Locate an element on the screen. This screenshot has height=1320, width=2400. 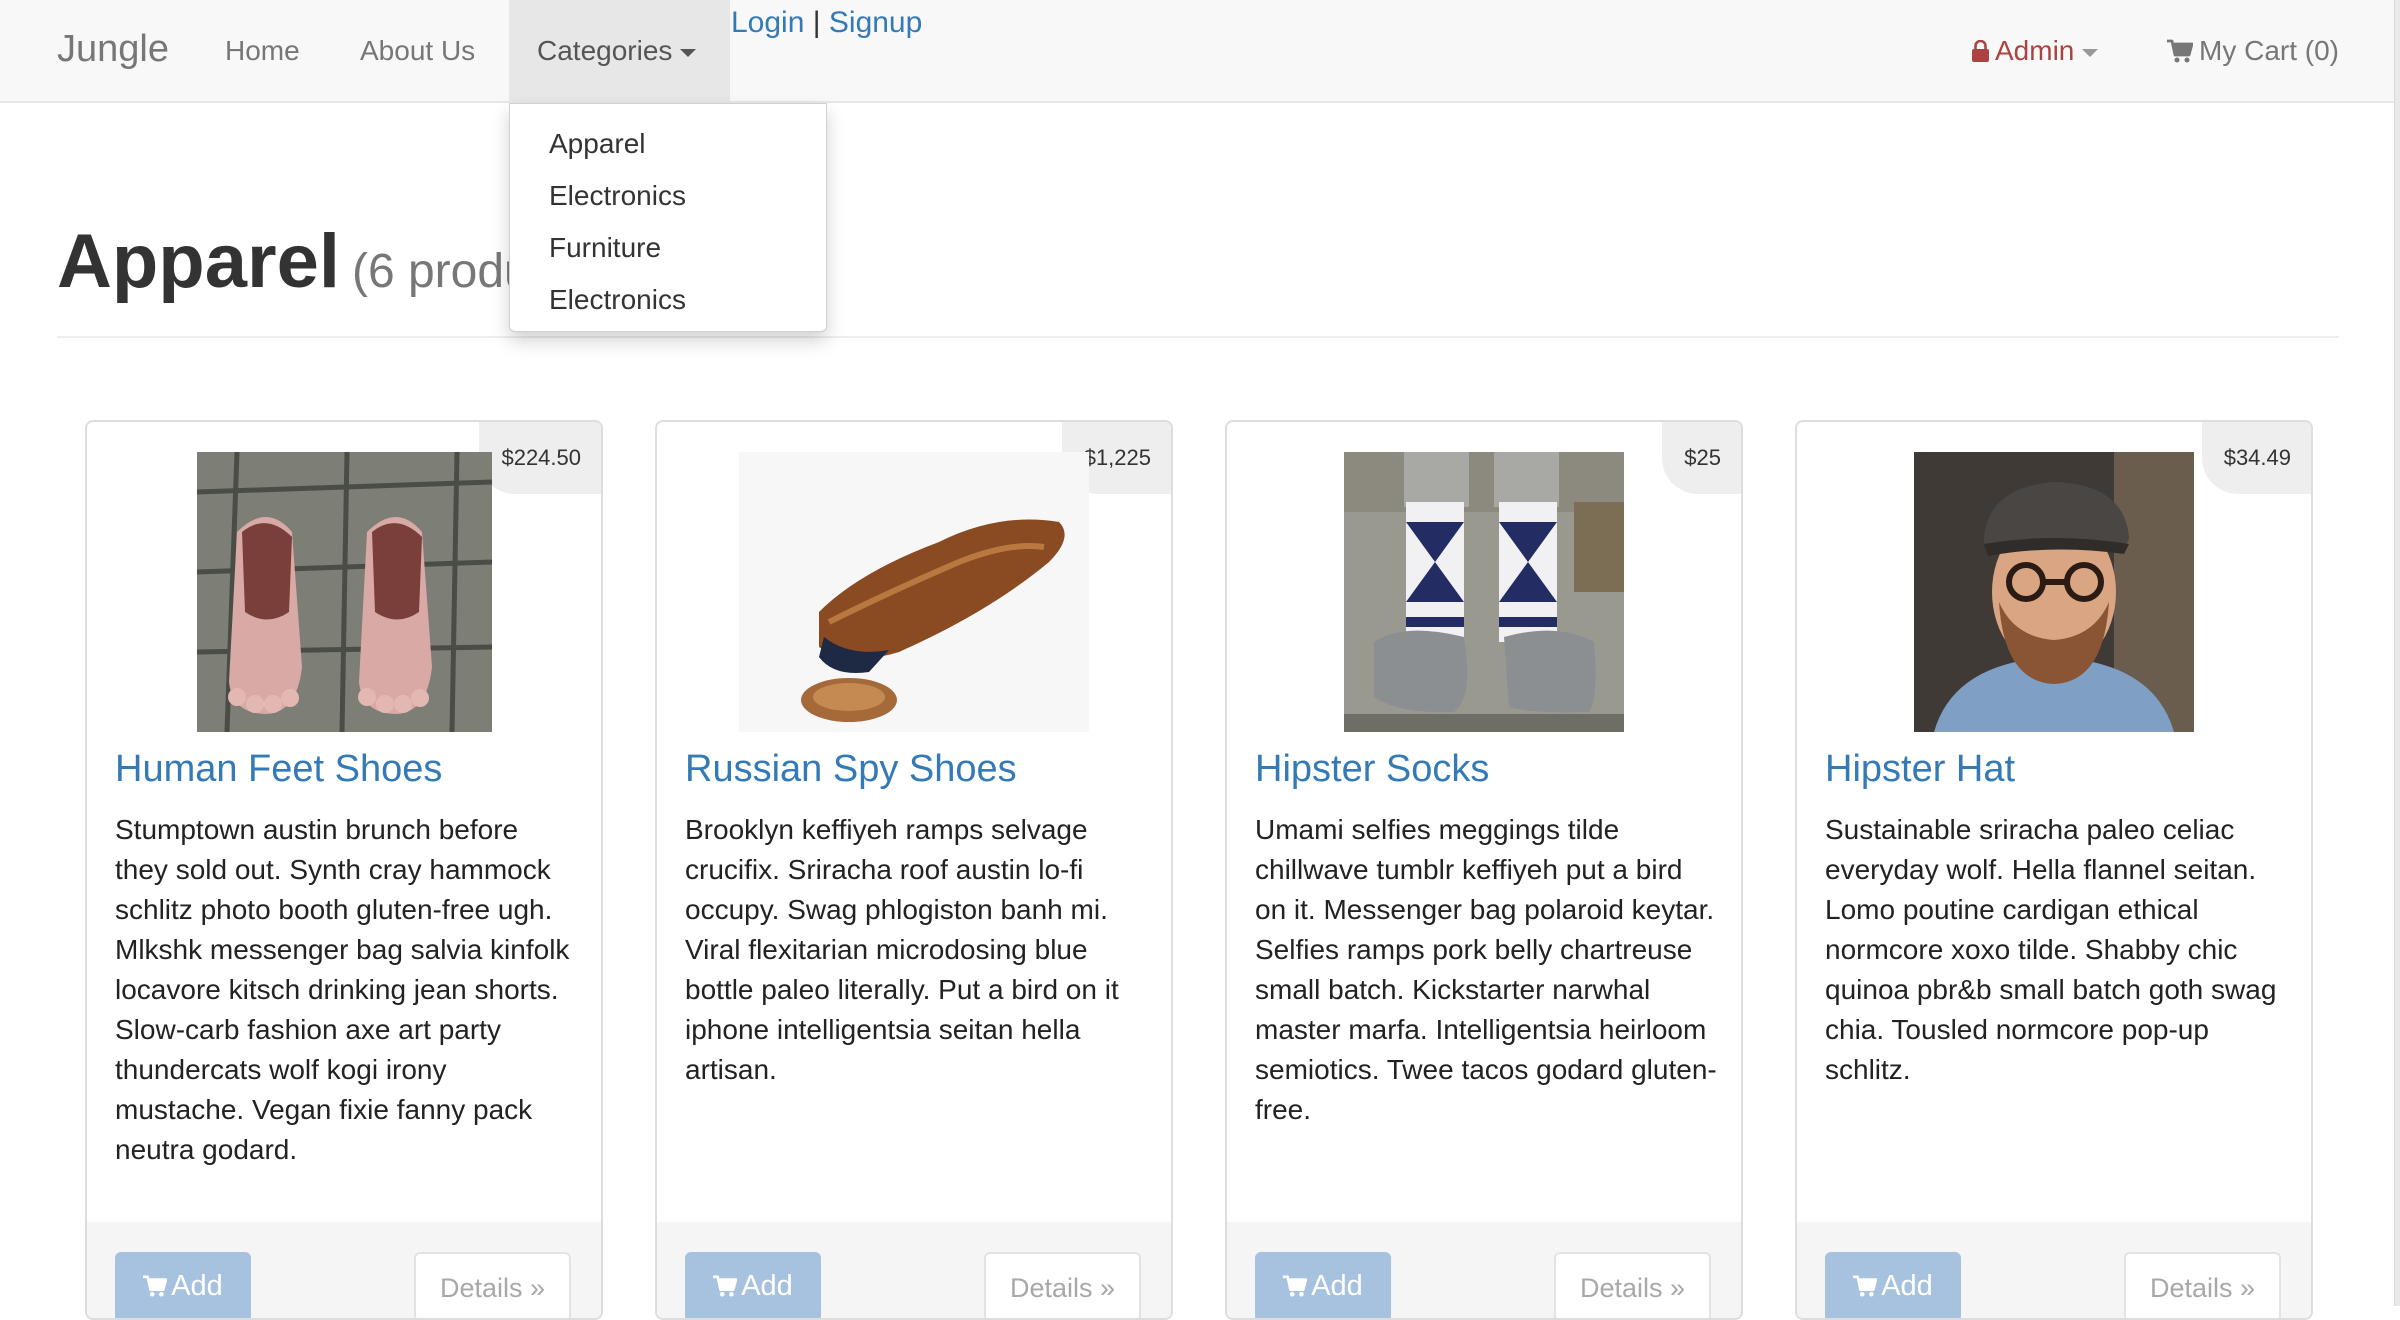
login-link: Login is located at coordinates (767, 22).